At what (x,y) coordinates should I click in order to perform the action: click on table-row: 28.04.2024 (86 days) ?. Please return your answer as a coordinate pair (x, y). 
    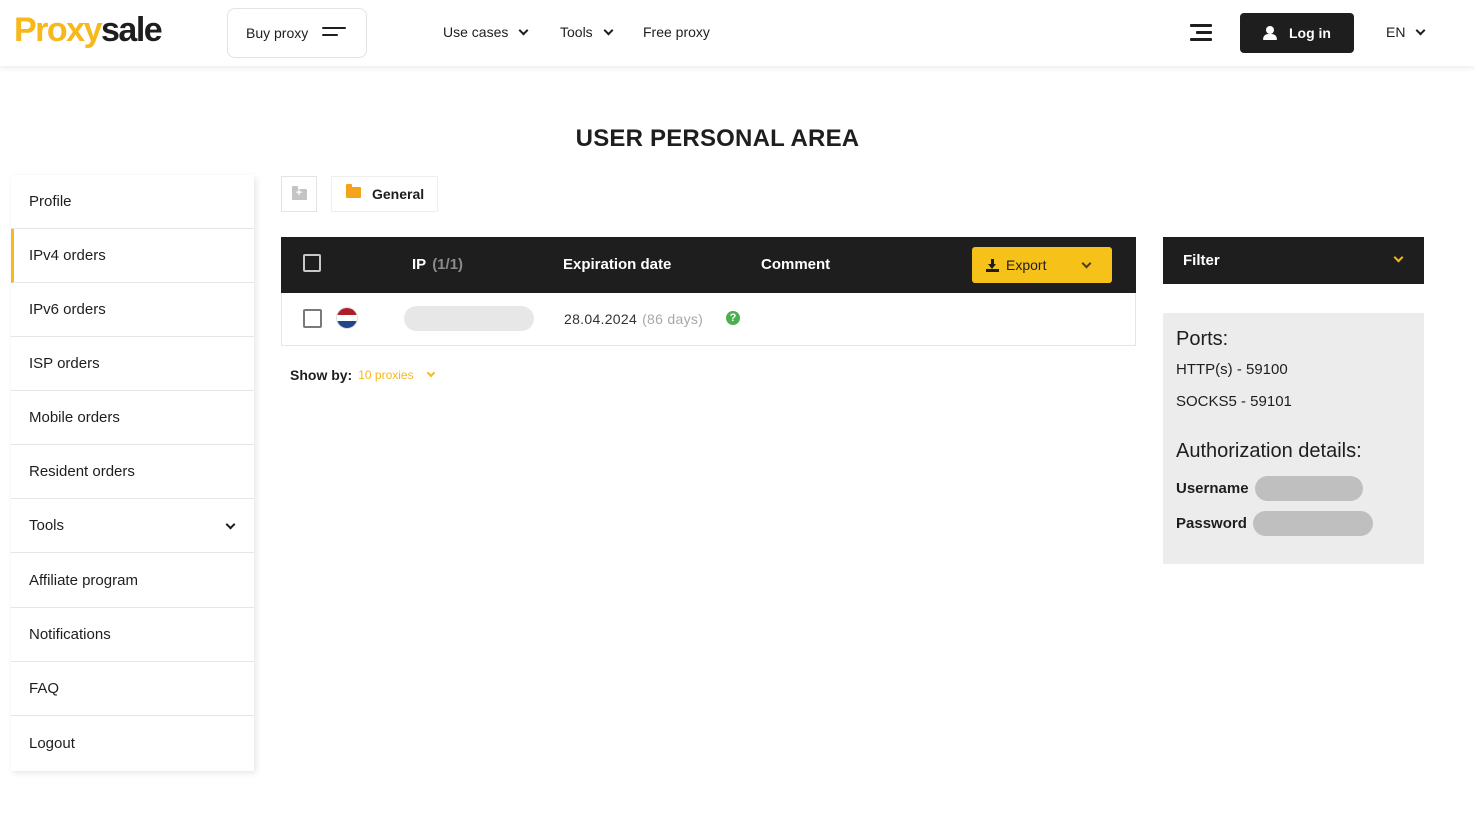
    Looking at the image, I should click on (708, 319).